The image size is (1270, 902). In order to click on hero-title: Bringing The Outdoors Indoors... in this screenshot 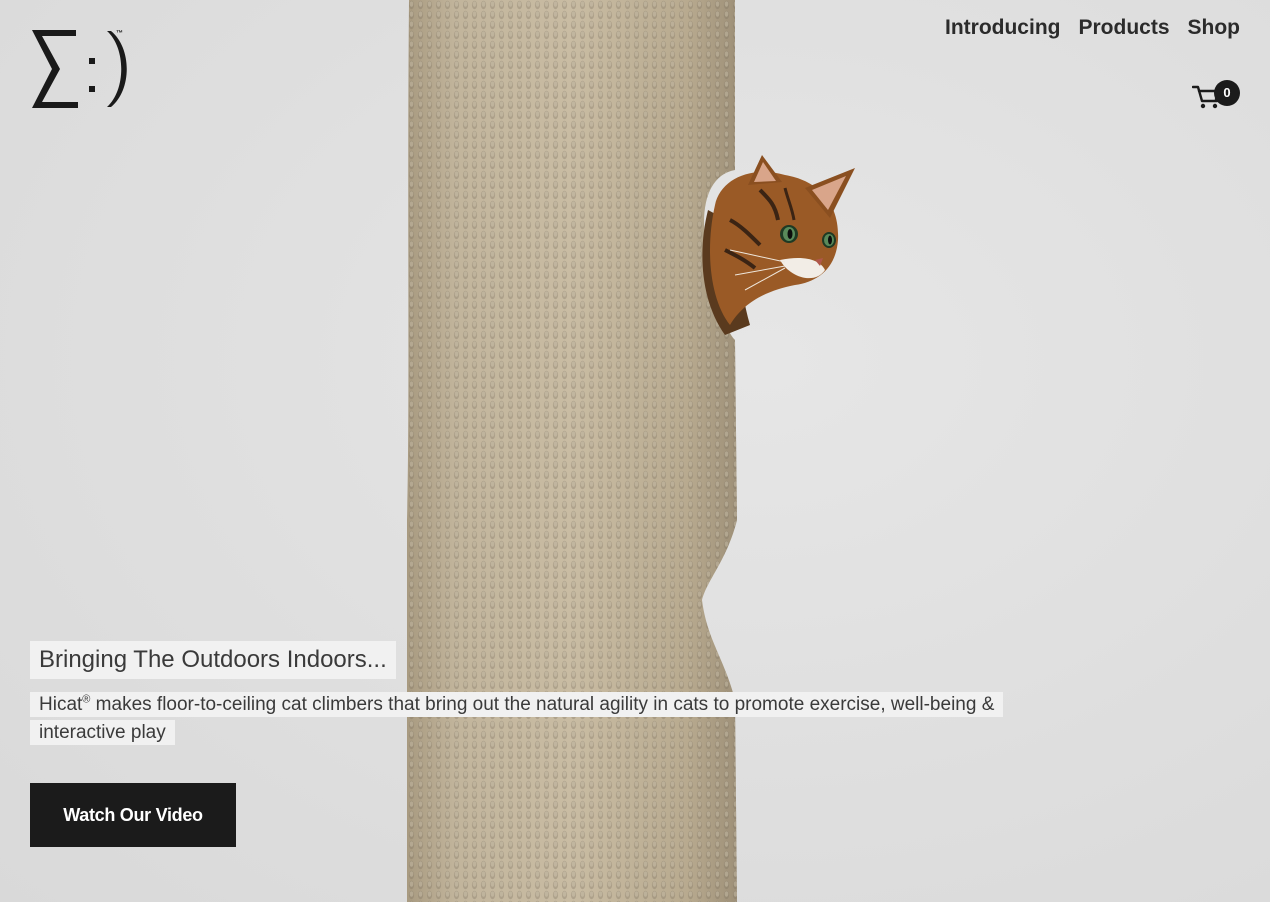, I will do `click(213, 660)`.